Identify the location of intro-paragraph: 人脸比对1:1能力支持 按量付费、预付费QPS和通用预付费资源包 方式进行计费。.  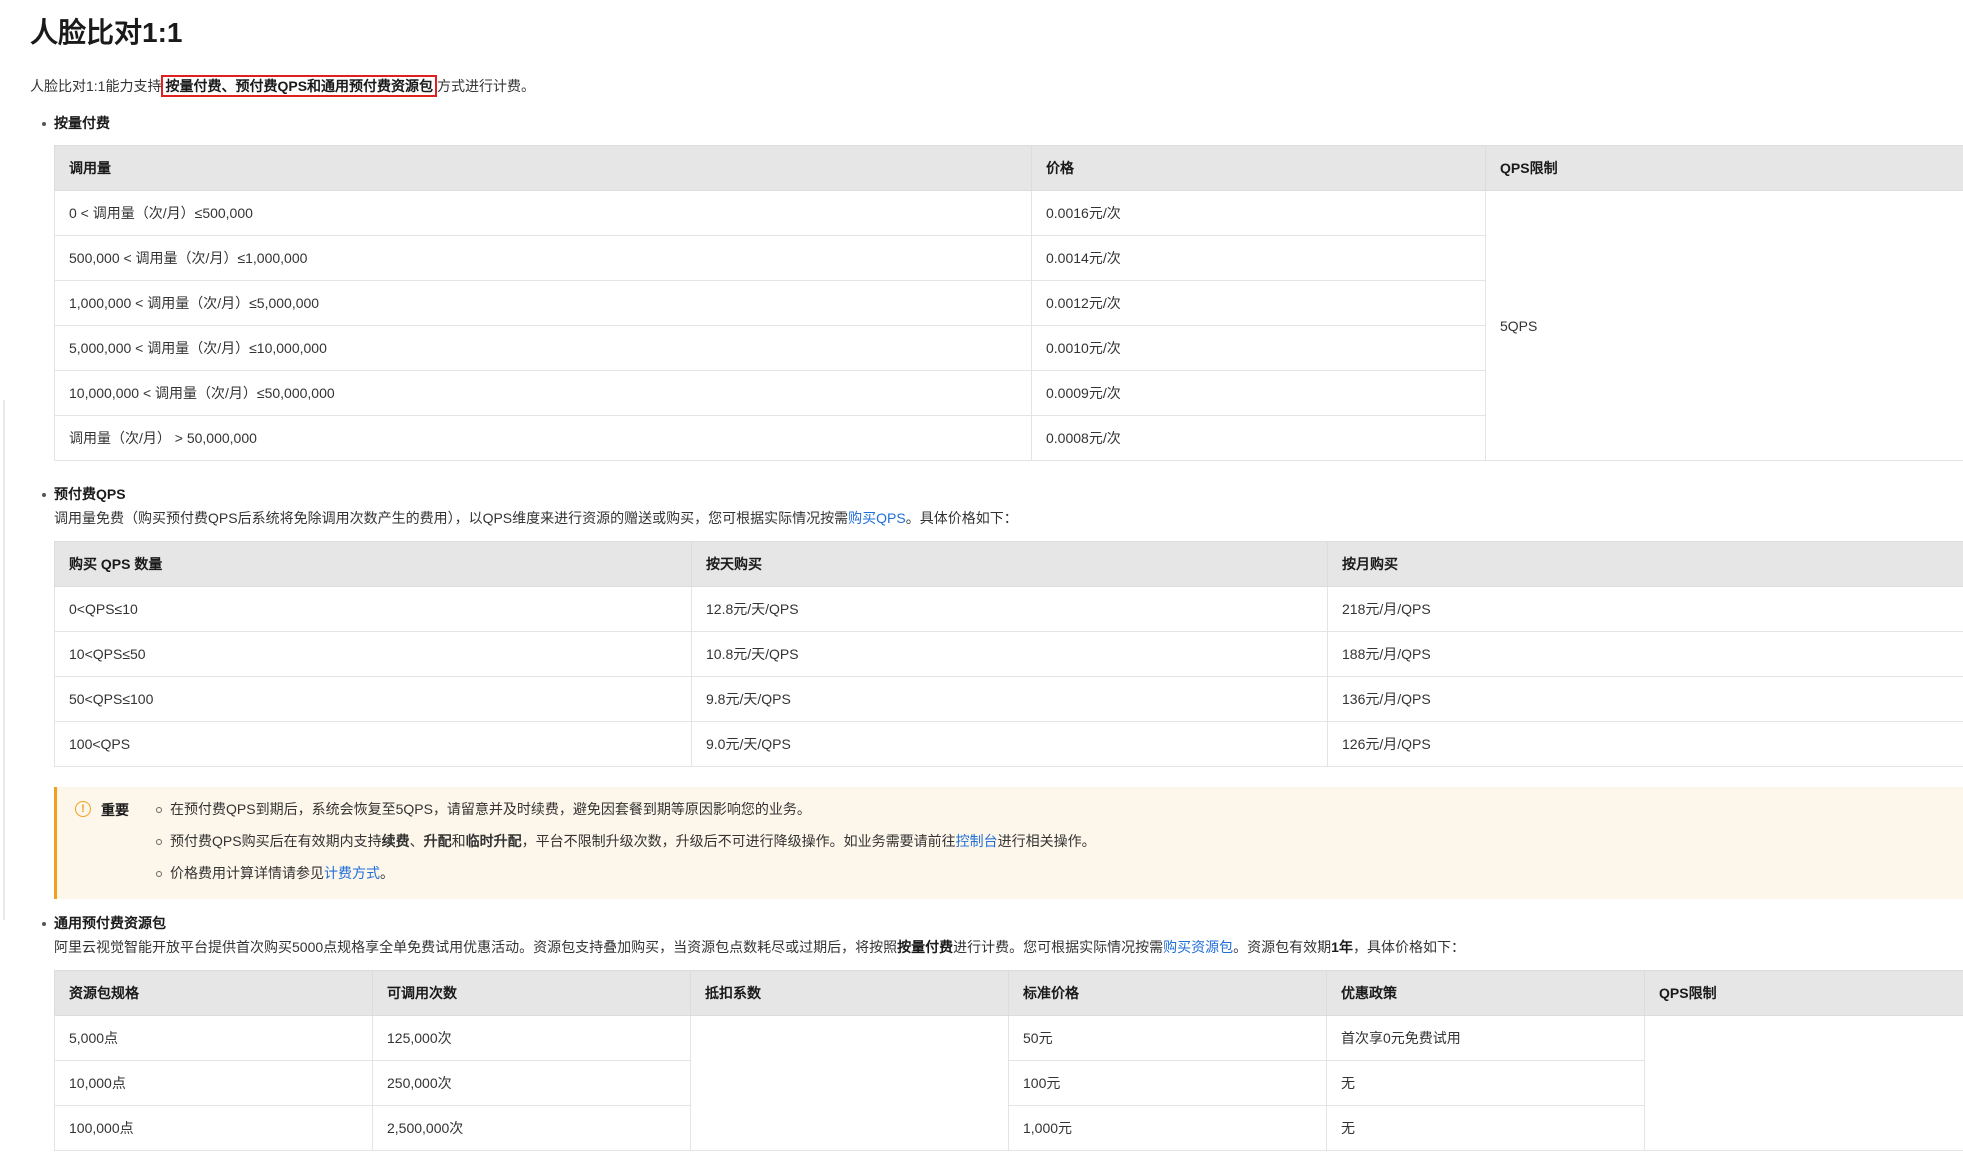
(996, 86).